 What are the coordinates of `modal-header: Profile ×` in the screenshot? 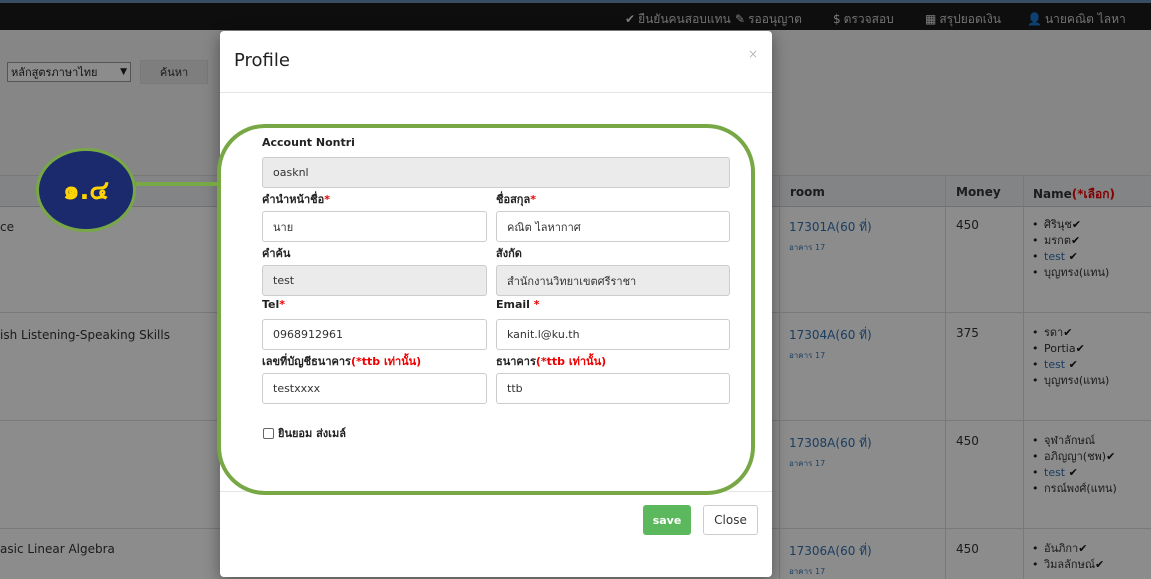 It's located at (496, 62).